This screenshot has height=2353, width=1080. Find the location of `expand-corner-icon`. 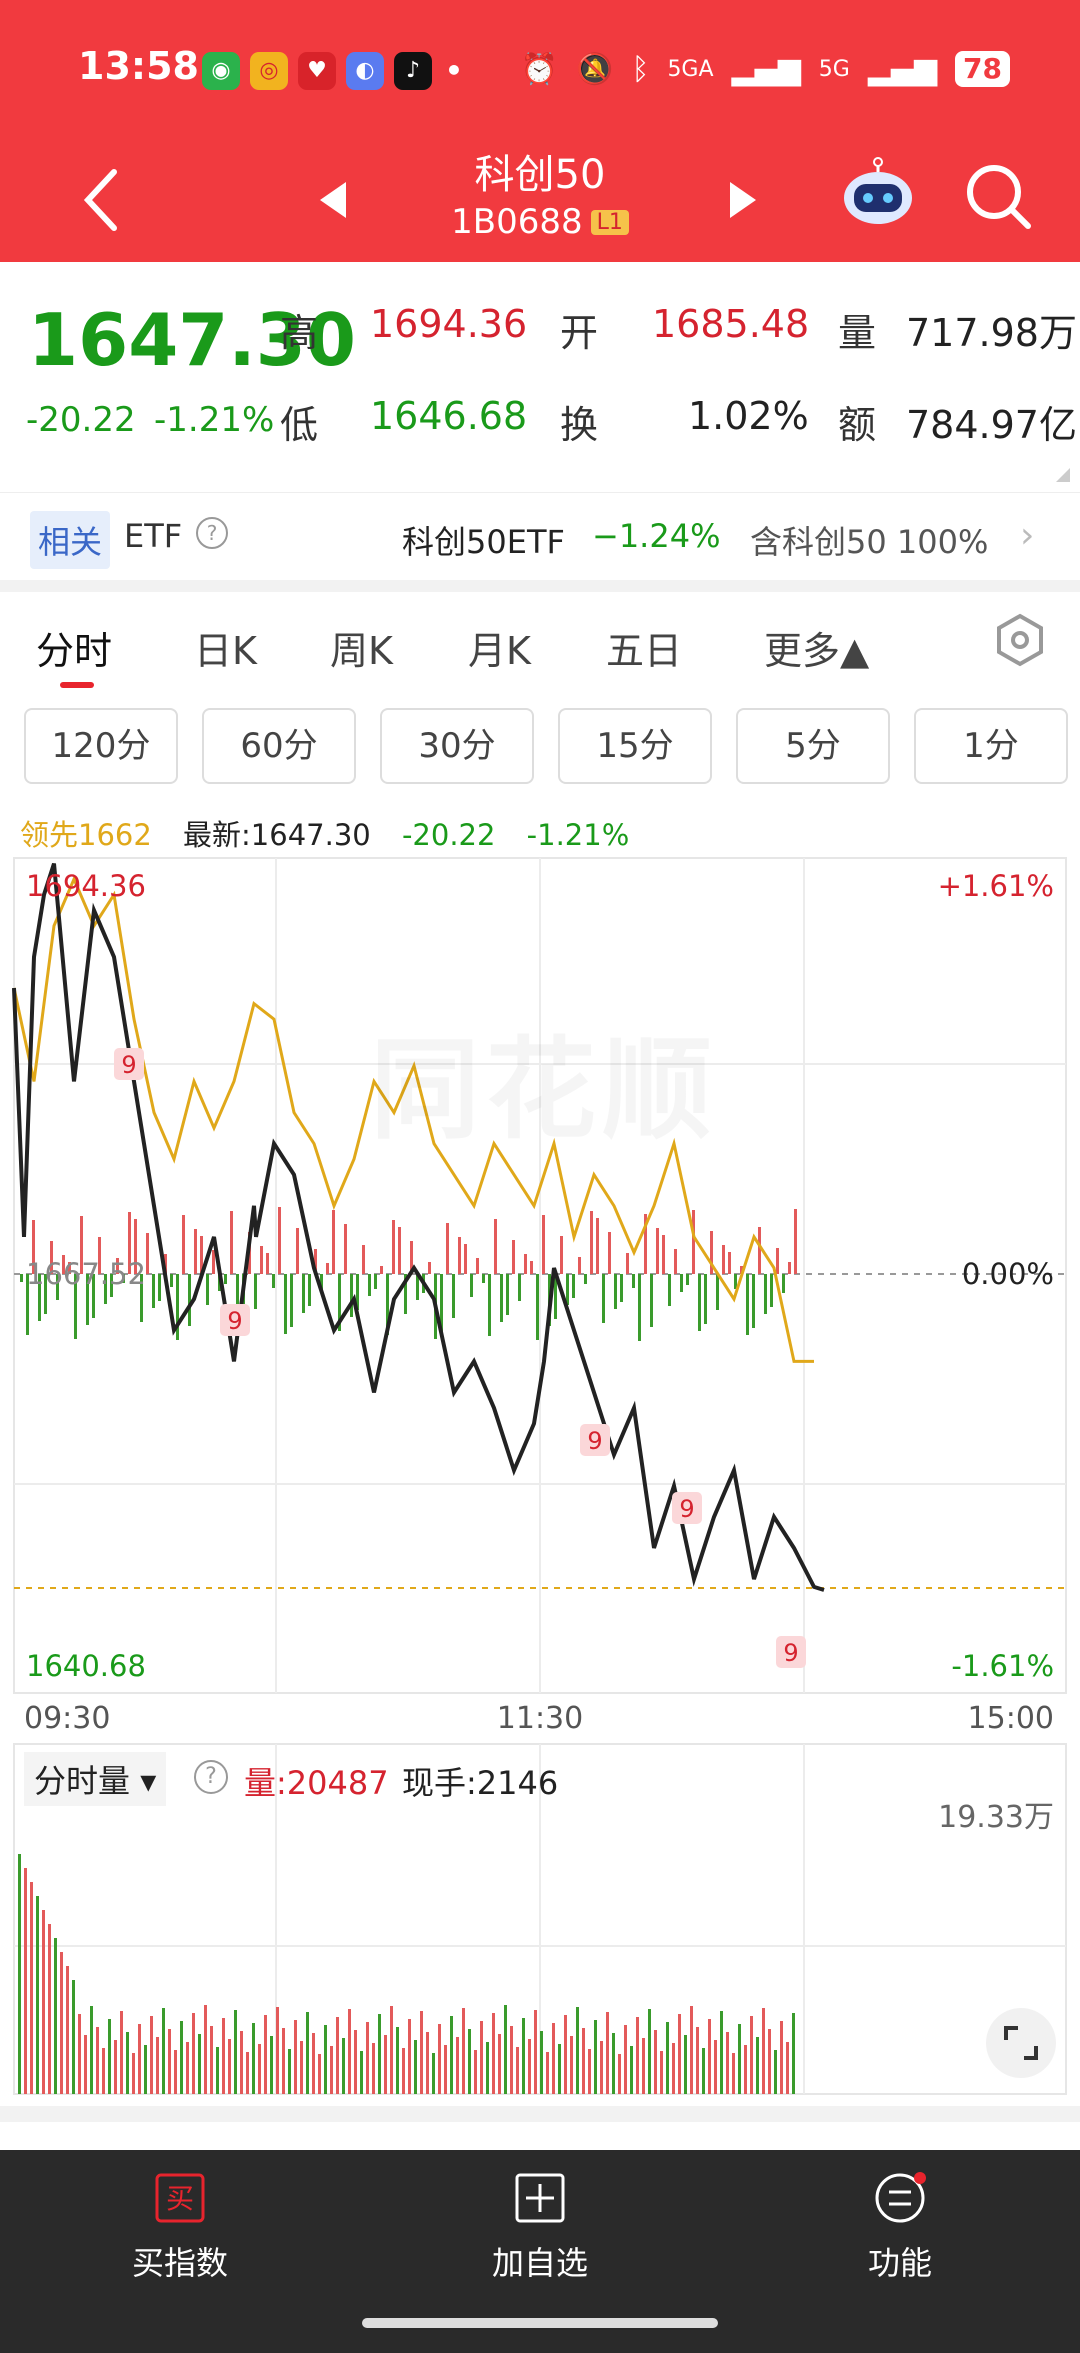

expand-corner-icon is located at coordinates (1063, 475).